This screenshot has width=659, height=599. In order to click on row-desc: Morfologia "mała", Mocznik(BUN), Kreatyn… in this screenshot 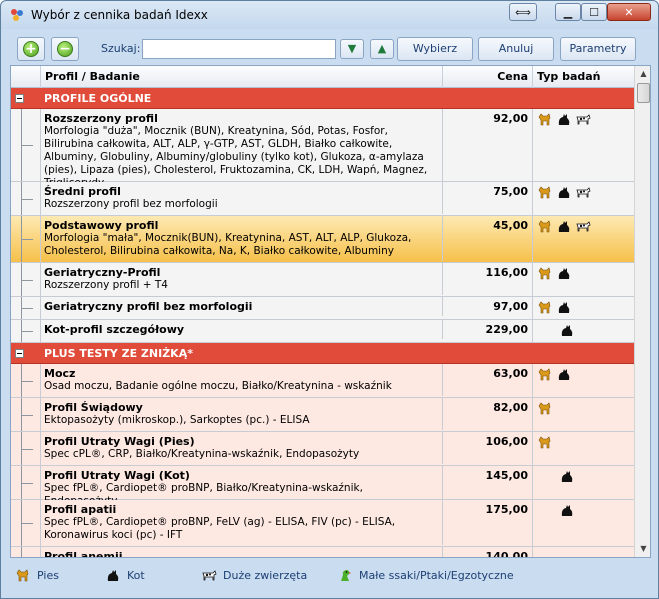, I will do `click(228, 244)`.